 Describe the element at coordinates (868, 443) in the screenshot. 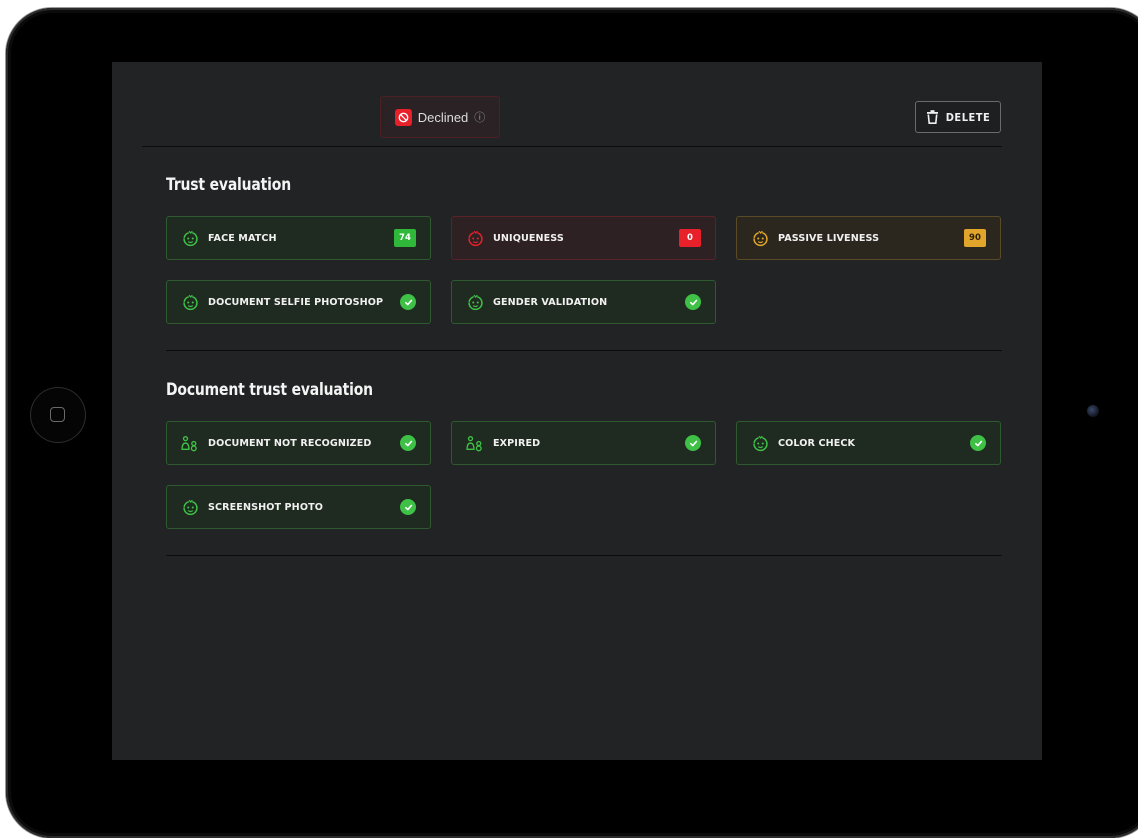

I see `check-card-color-check: COLOR CHECK` at that location.